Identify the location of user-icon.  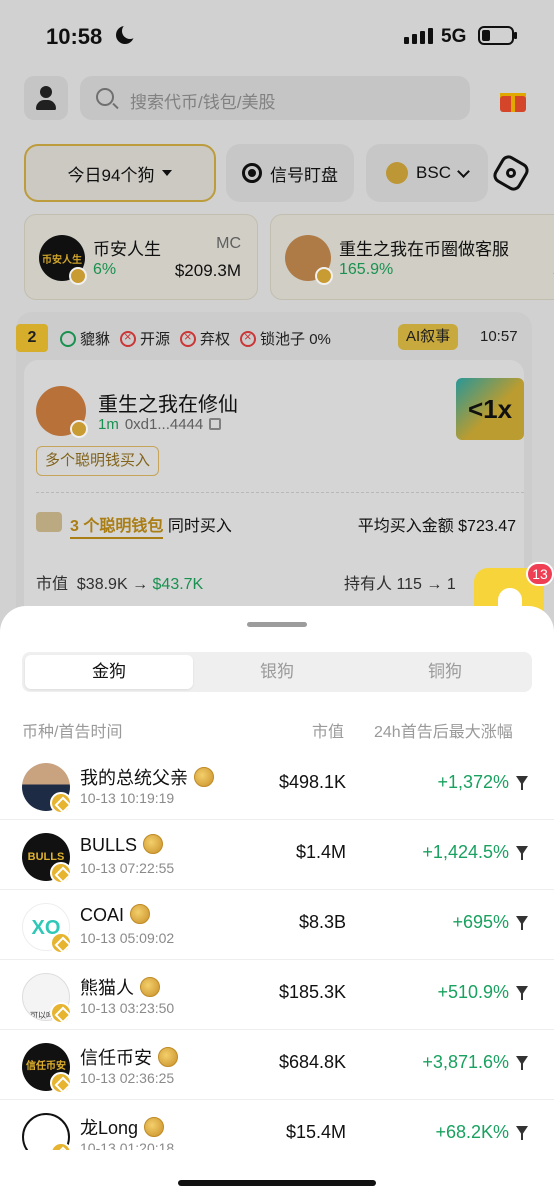
(46, 92).